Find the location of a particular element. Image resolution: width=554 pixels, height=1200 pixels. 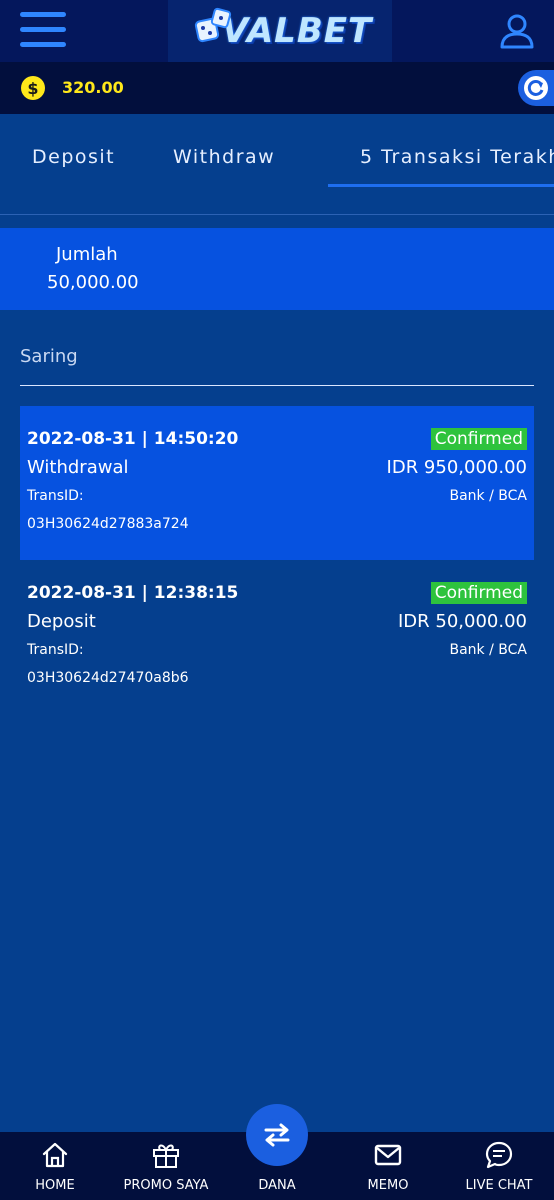

balance-bar: $ 320.00 is located at coordinates (277, 88).